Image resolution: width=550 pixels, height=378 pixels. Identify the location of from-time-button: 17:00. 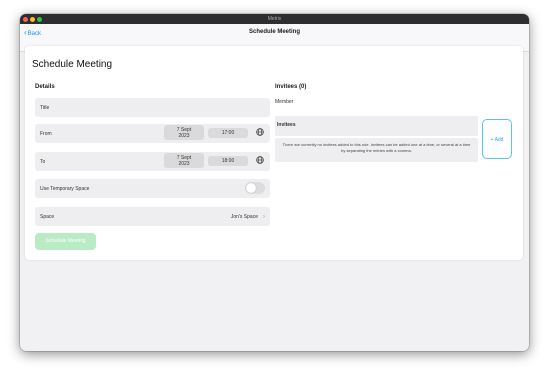
(228, 133).